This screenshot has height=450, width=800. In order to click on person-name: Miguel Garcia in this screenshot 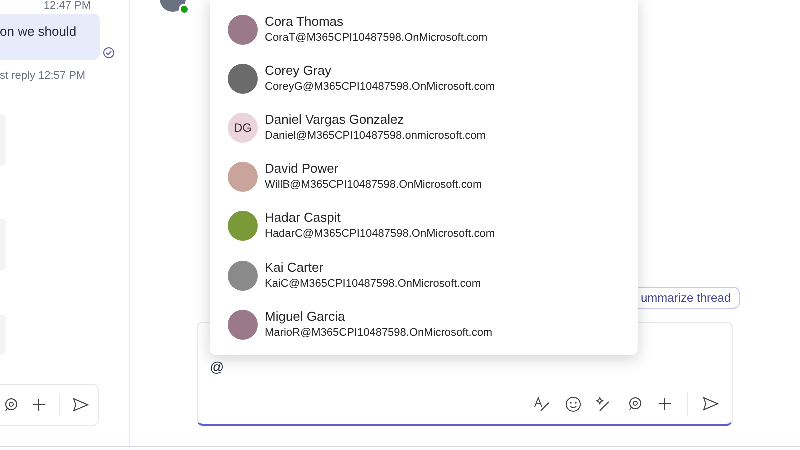, I will do `click(305, 316)`.